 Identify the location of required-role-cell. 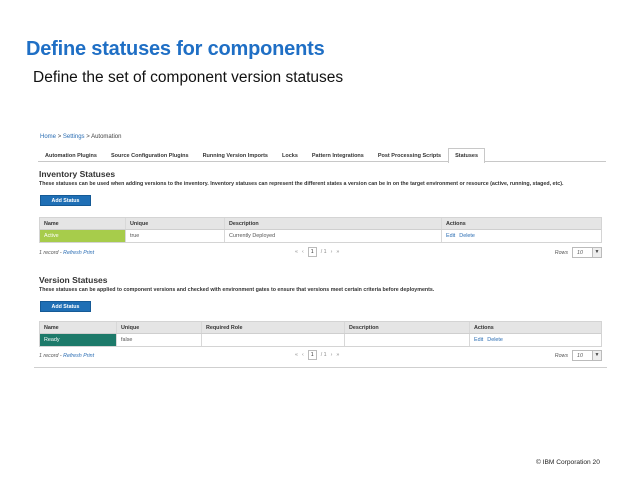
(273, 340).